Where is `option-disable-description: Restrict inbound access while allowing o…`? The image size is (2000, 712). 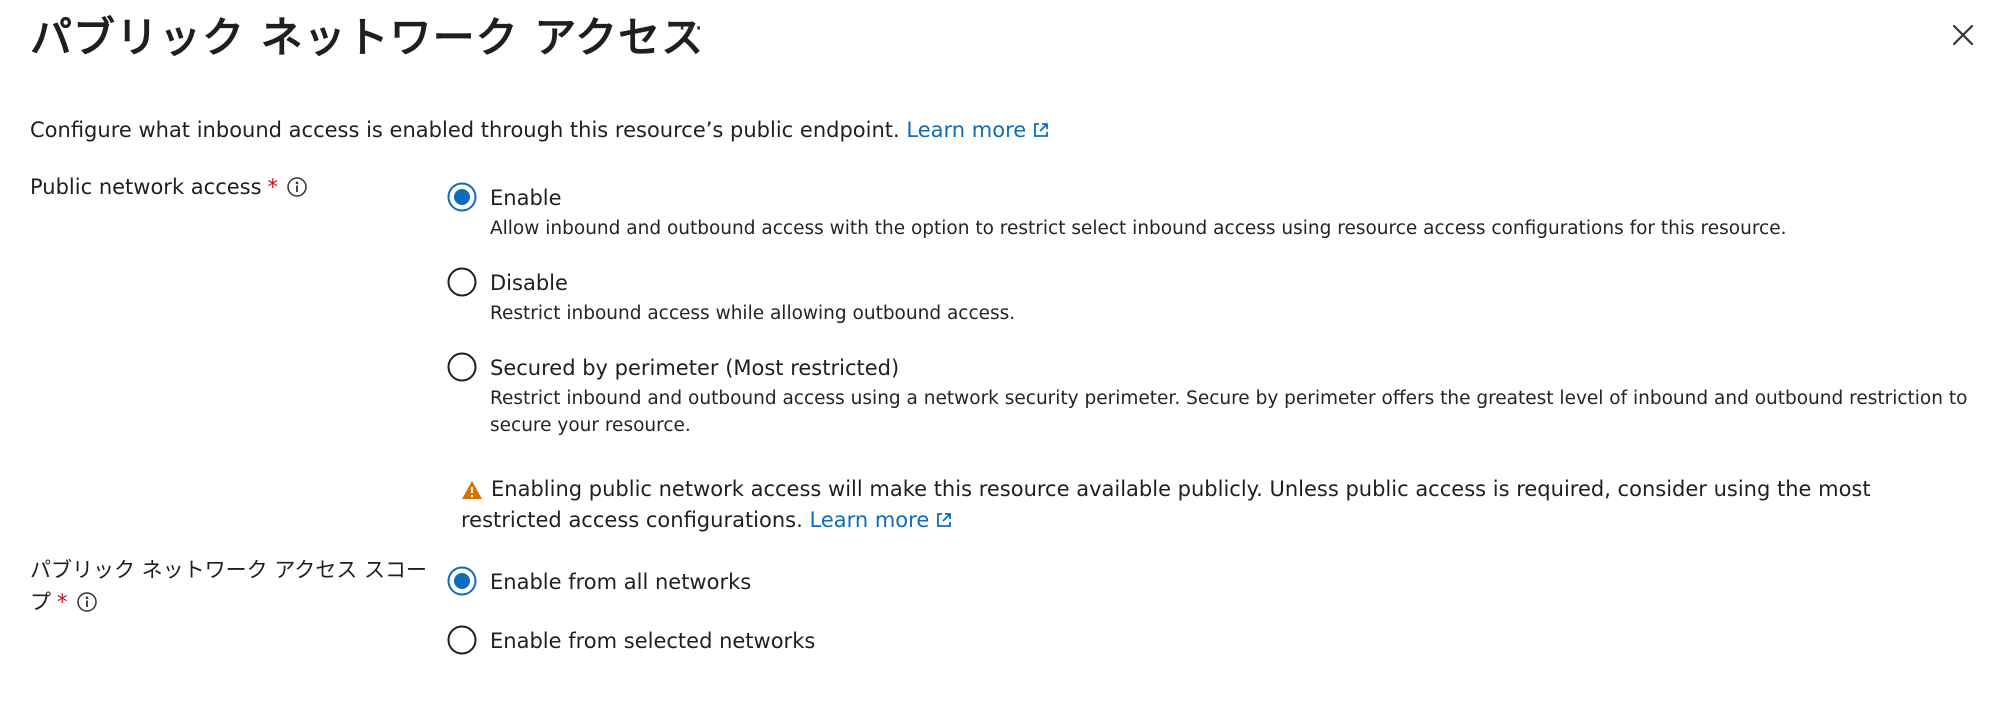
option-disable-description: Restrict inbound access while allowing o… is located at coordinates (753, 313).